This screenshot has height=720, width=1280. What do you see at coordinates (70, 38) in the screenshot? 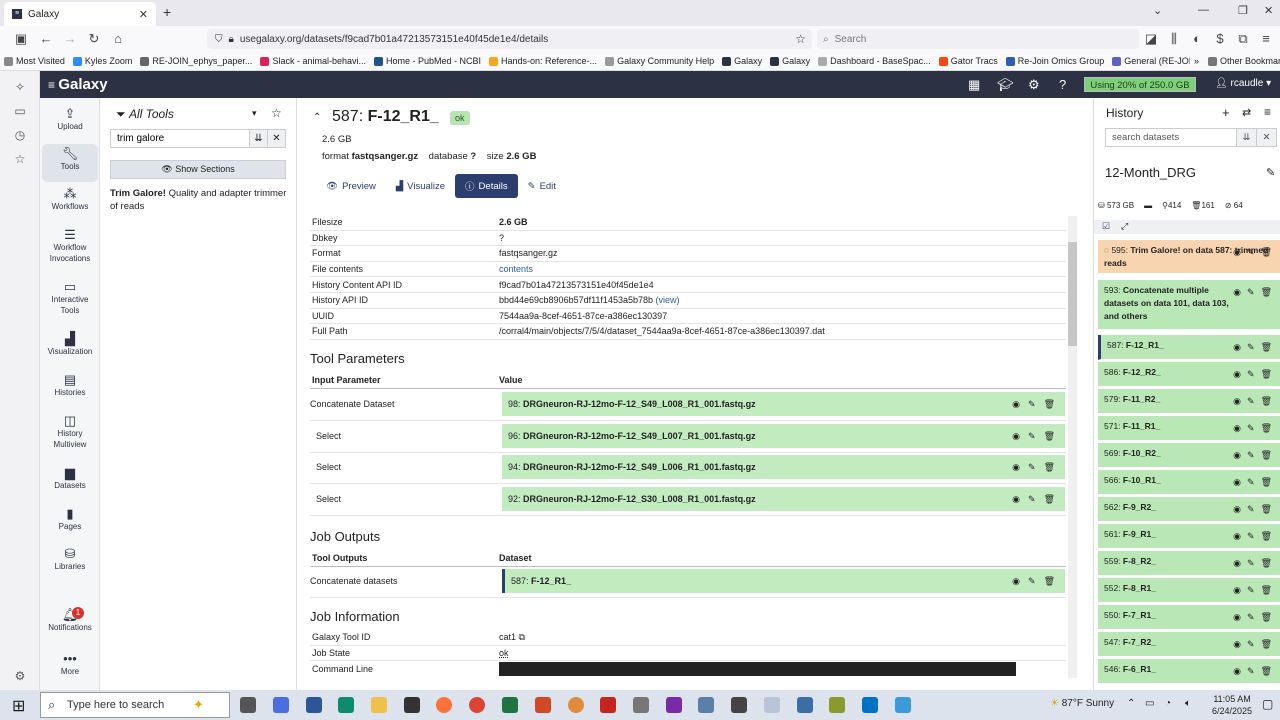
I see `forward-icon: →` at bounding box center [70, 38].